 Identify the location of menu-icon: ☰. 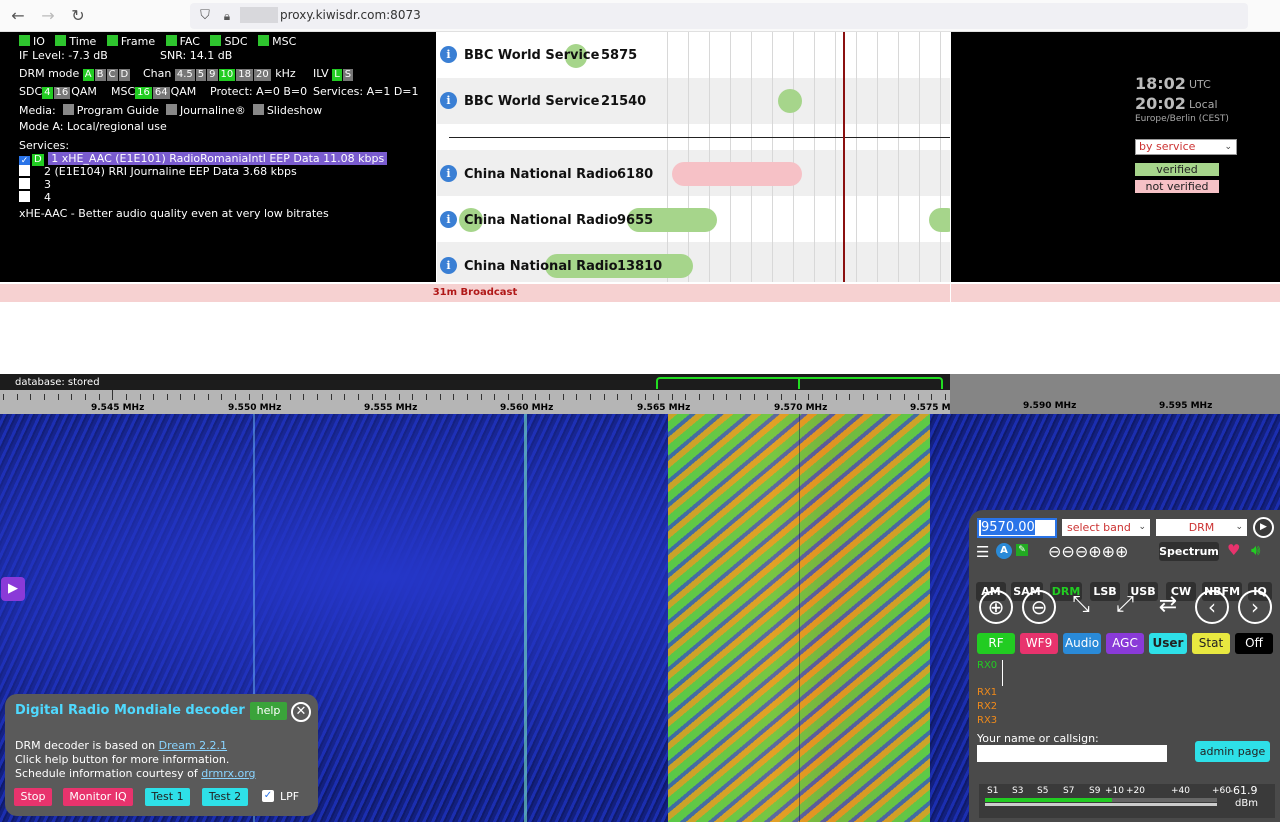
(982, 552).